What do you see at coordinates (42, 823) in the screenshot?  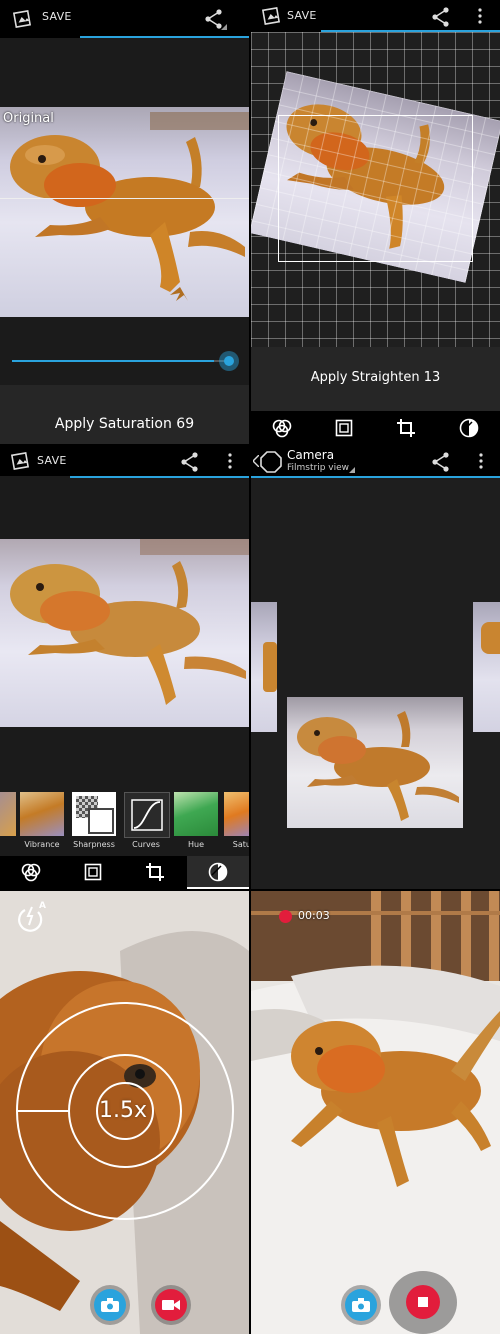 I see `filter-chip: Vibrance` at bounding box center [42, 823].